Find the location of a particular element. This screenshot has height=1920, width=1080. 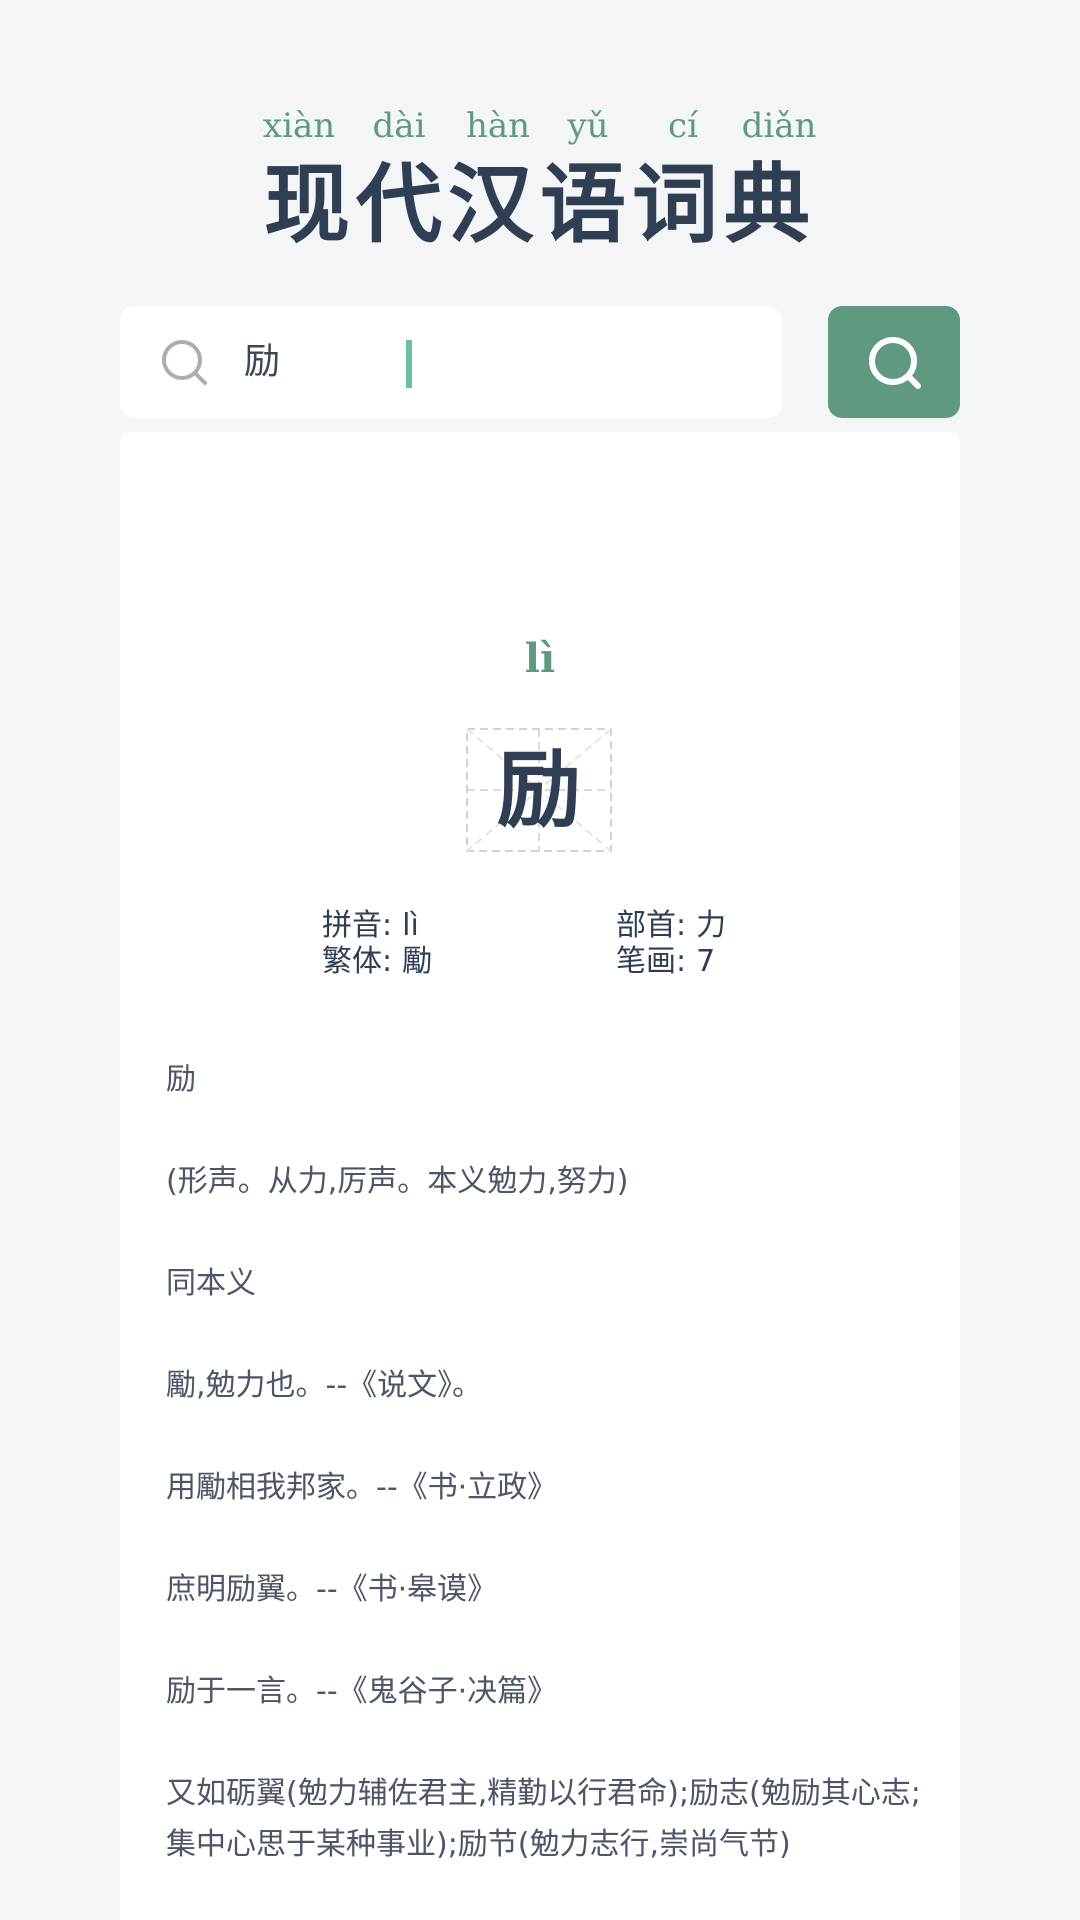

search-button is located at coordinates (894, 362).